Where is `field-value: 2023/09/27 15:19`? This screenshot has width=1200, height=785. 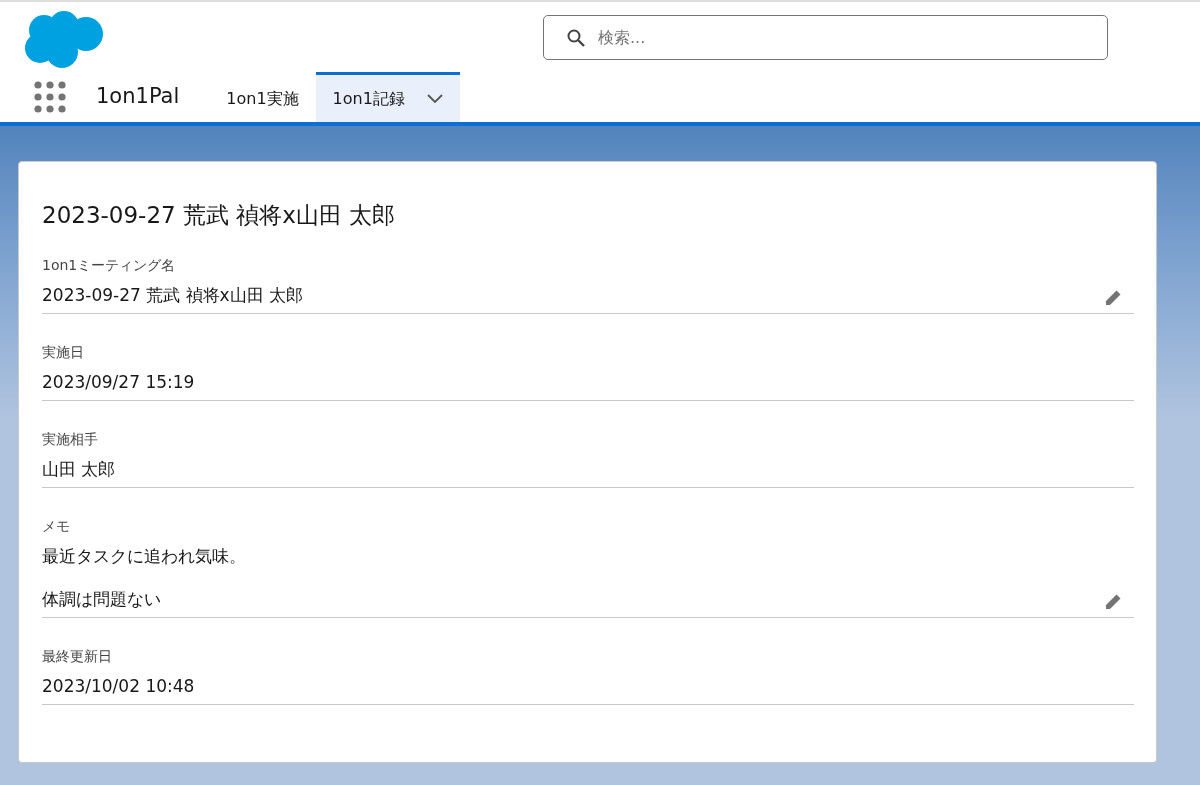 field-value: 2023/09/27 15:19 is located at coordinates (118, 382).